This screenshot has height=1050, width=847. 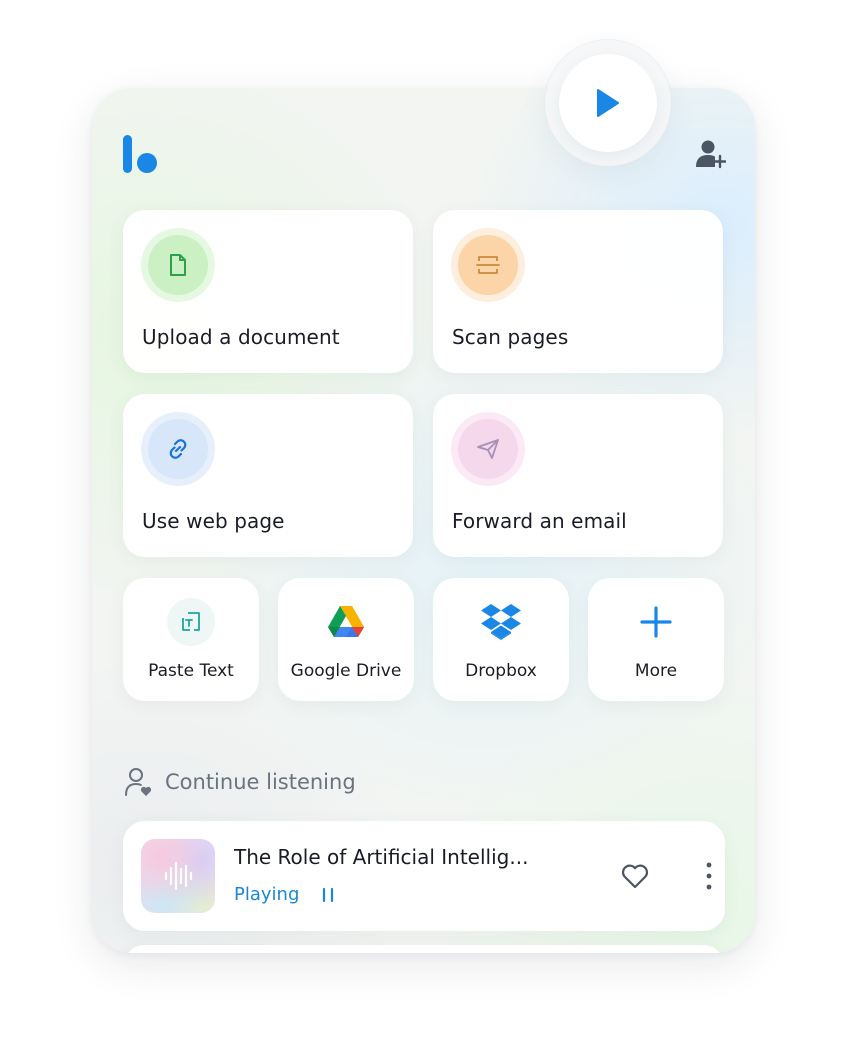 I want to click on play-button-inner, so click(x=608, y=103).